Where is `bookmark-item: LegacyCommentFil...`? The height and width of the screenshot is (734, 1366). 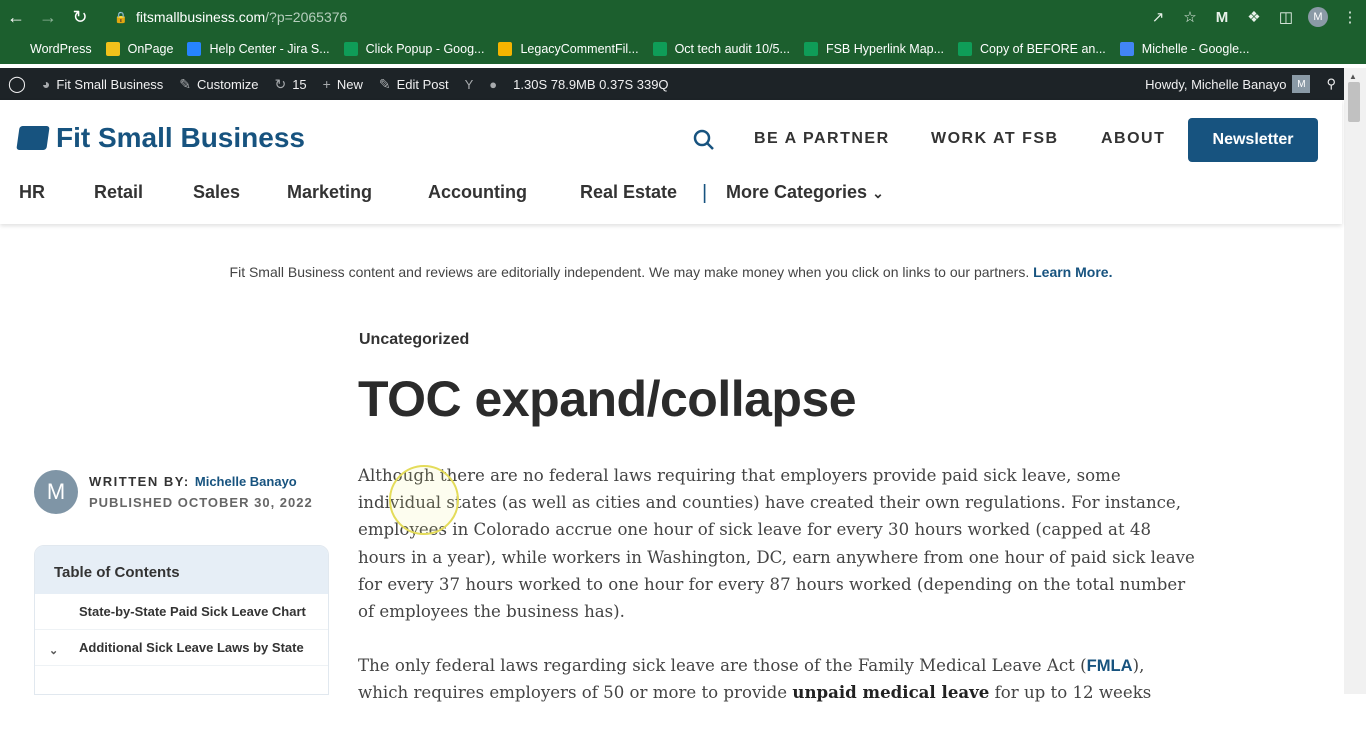
bookmark-item: LegacyCommentFil... is located at coordinates (568, 49).